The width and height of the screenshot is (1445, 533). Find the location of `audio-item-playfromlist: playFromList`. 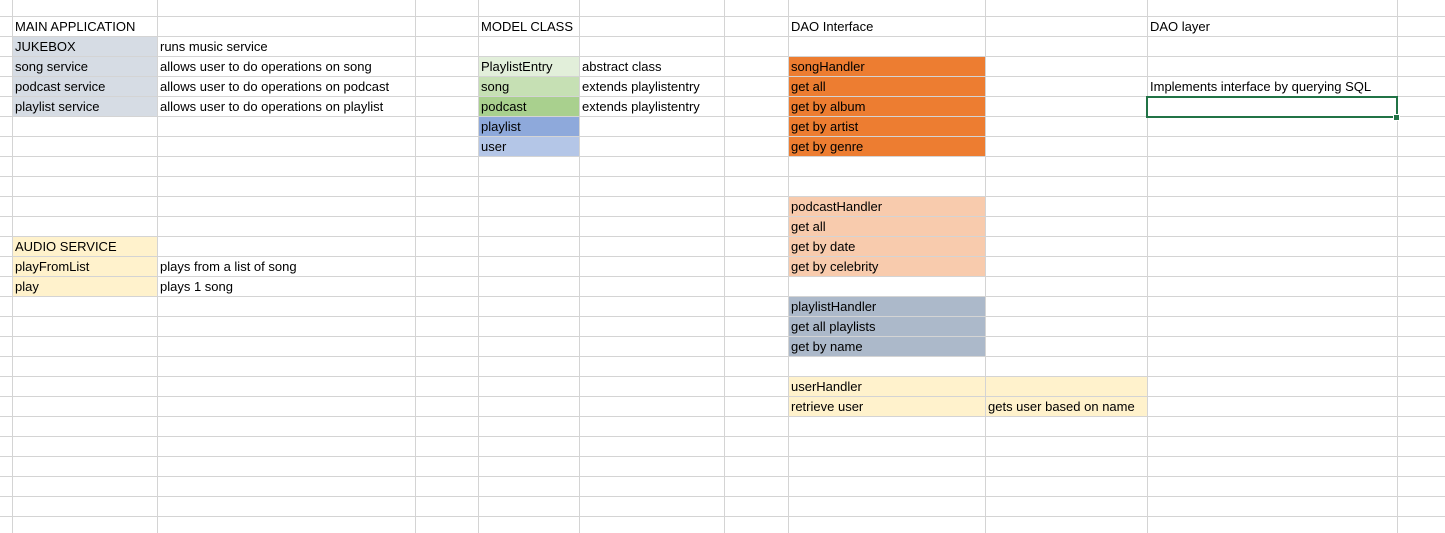

audio-item-playfromlist: playFromList is located at coordinates (50, 267).